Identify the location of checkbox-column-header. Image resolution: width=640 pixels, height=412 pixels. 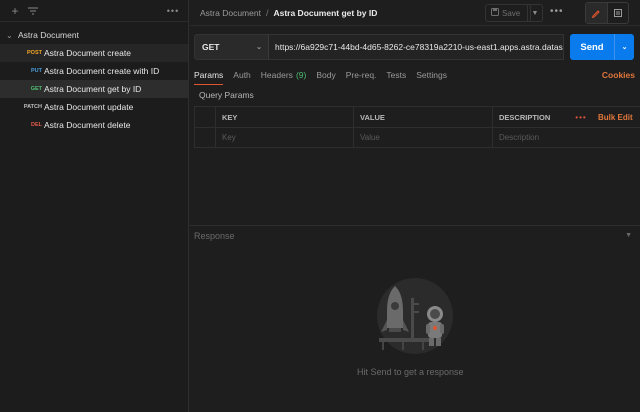
(205, 117).